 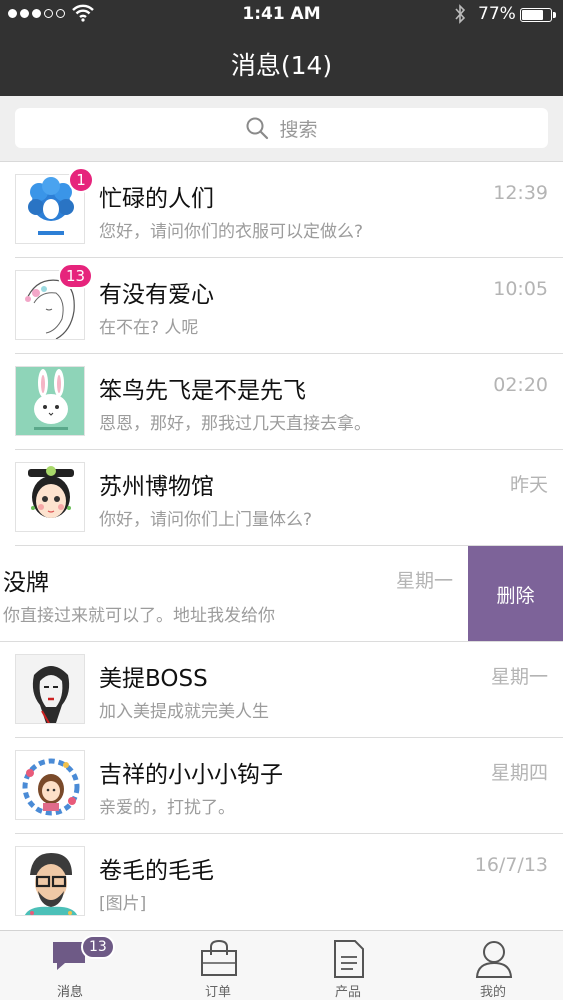 I want to click on shopping-bag-icon, so click(x=219, y=957).